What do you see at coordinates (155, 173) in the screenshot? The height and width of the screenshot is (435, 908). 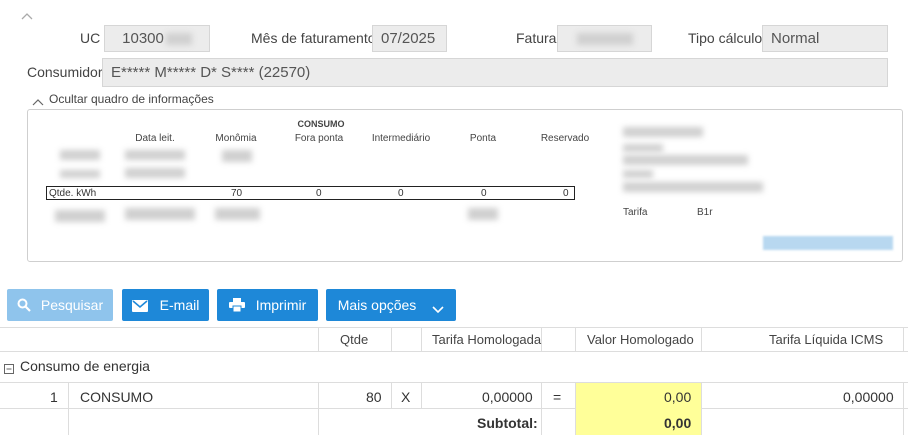 I see `redacted-row-2b` at bounding box center [155, 173].